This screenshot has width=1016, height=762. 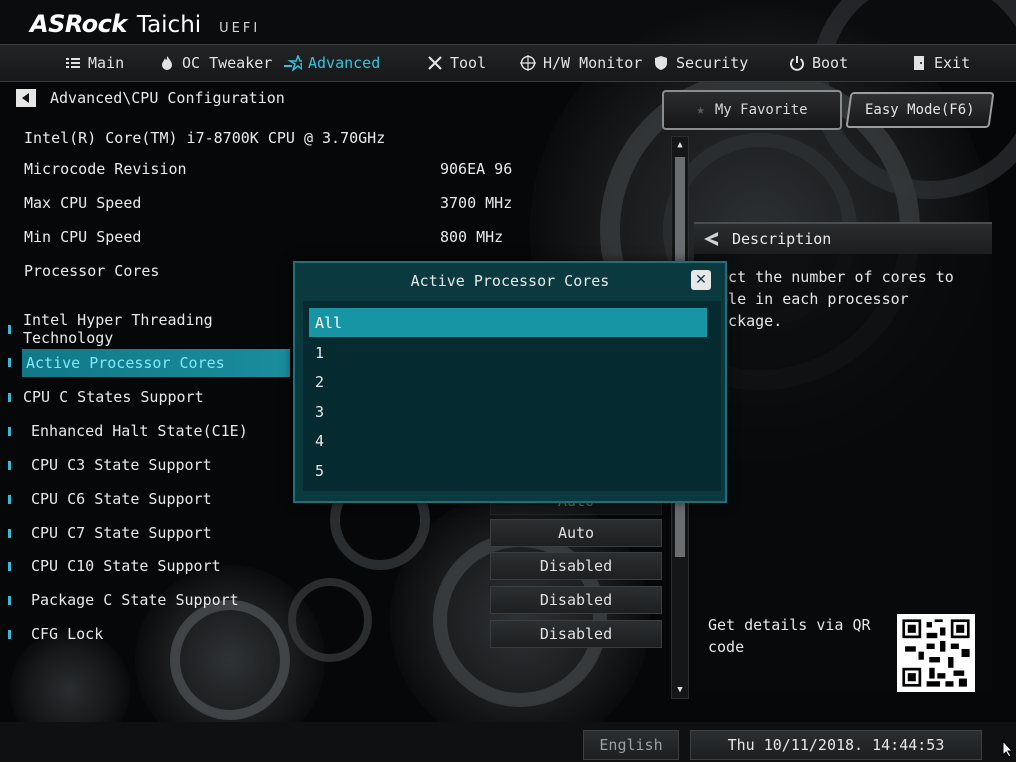 What do you see at coordinates (167, 98) in the screenshot?
I see `breadcrumb-path: Advanced\CPU Configuration` at bounding box center [167, 98].